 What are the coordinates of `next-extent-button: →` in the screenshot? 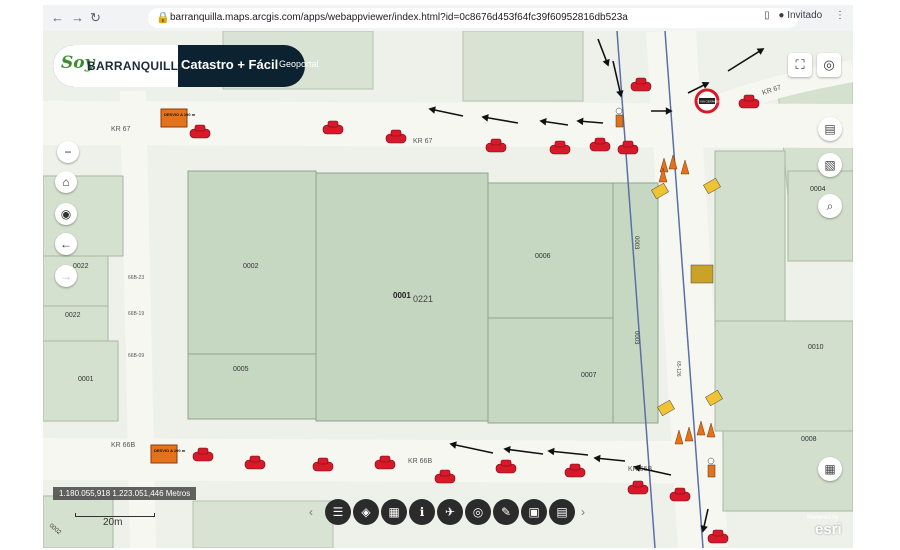 It's located at (66, 276).